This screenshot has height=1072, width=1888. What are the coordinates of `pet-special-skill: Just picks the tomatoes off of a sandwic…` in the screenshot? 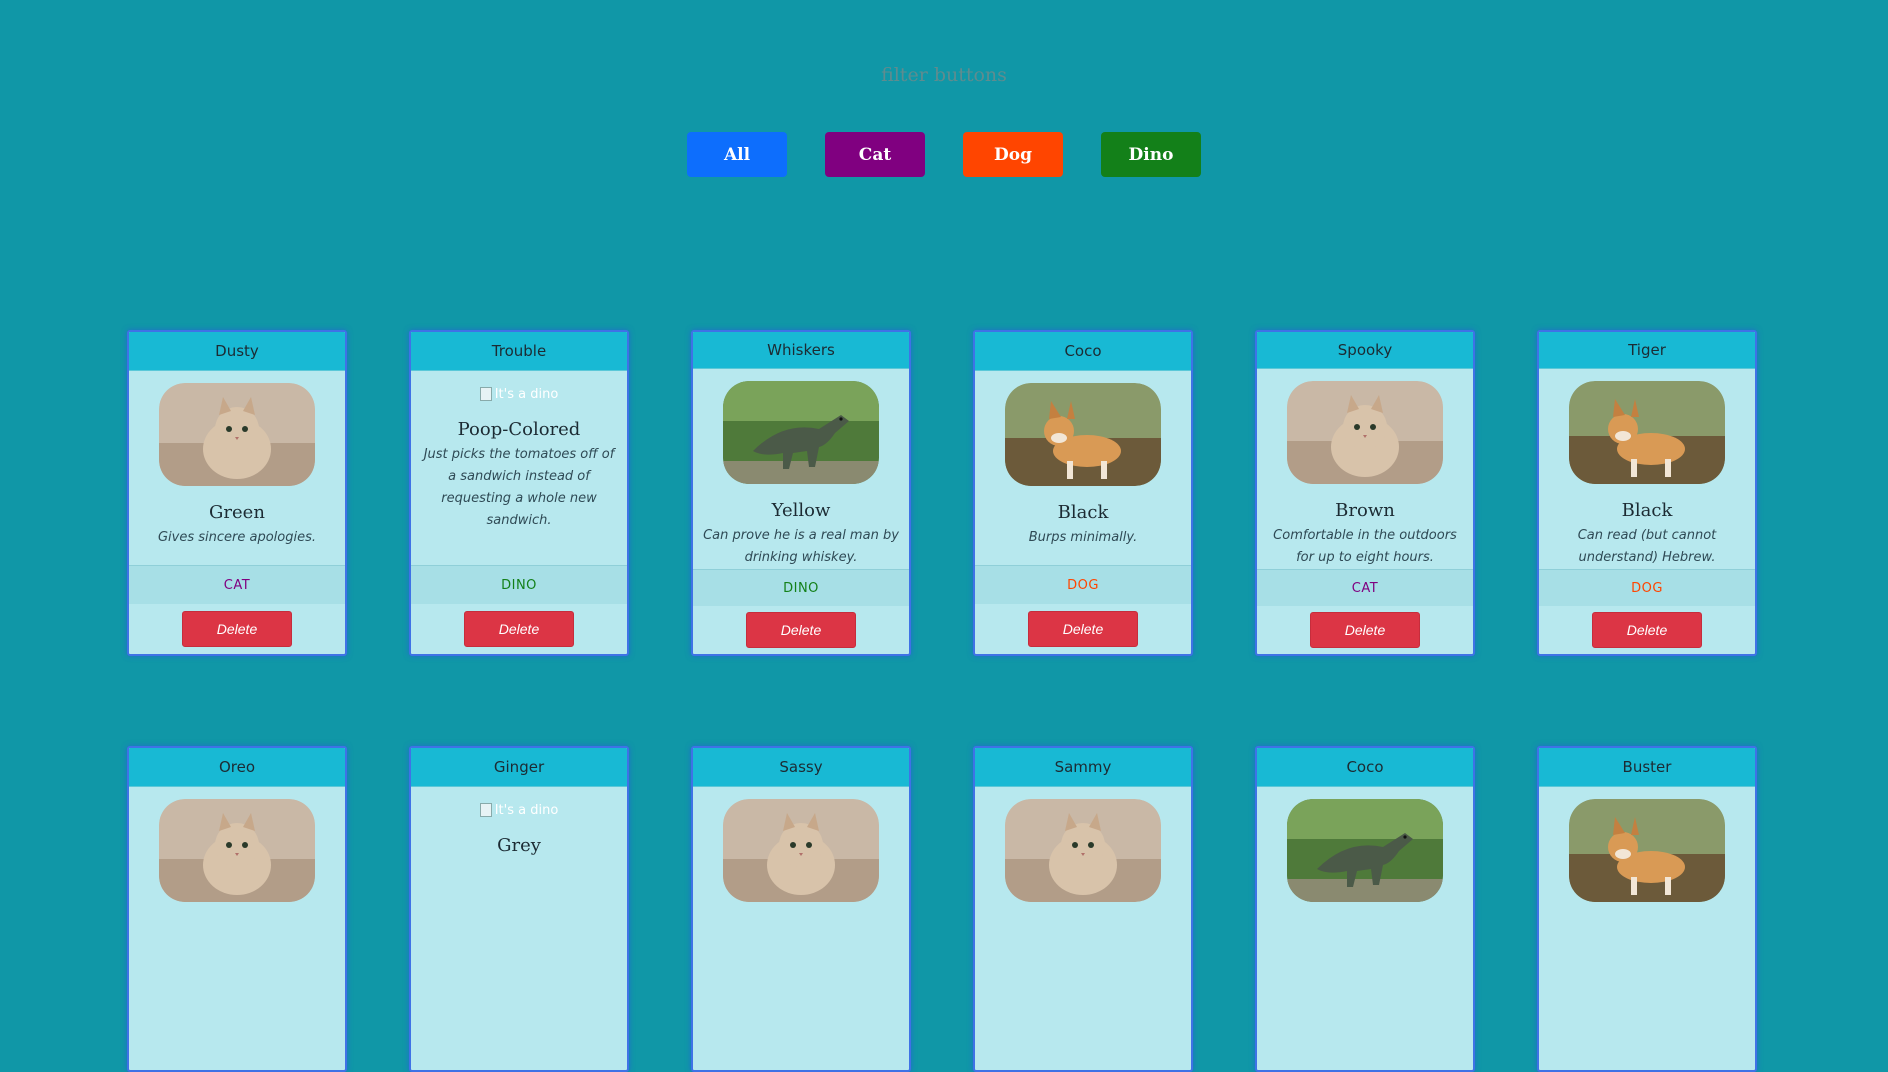 It's located at (519, 487).